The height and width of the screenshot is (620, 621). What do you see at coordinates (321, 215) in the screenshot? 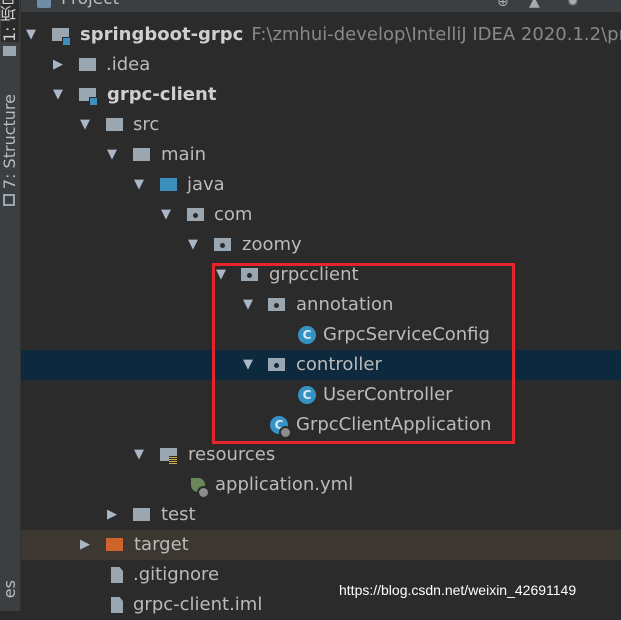
I see `tree-row-com: ▼ com` at bounding box center [321, 215].